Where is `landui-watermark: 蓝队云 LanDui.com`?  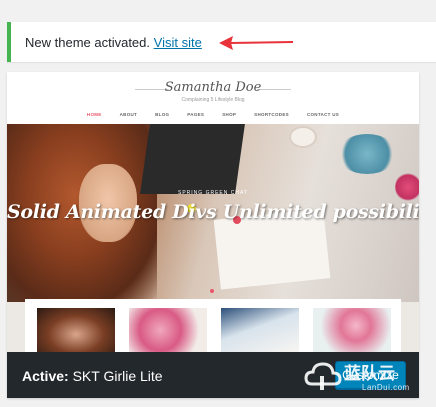
landui-watermark: 蓝队云 LanDui.com is located at coordinates (368, 377).